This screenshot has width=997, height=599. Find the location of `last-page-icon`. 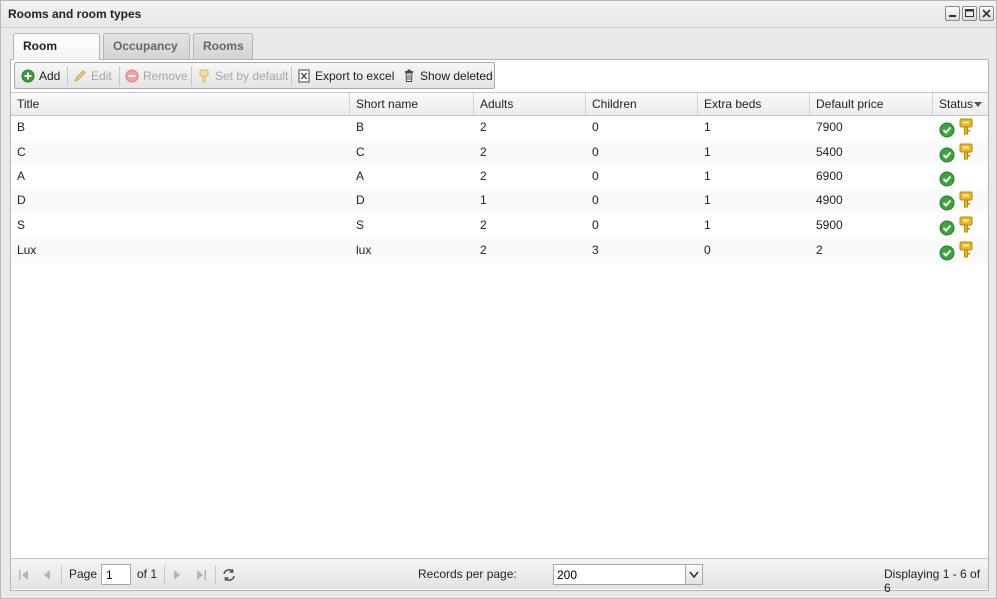

last-page-icon is located at coordinates (201, 575).